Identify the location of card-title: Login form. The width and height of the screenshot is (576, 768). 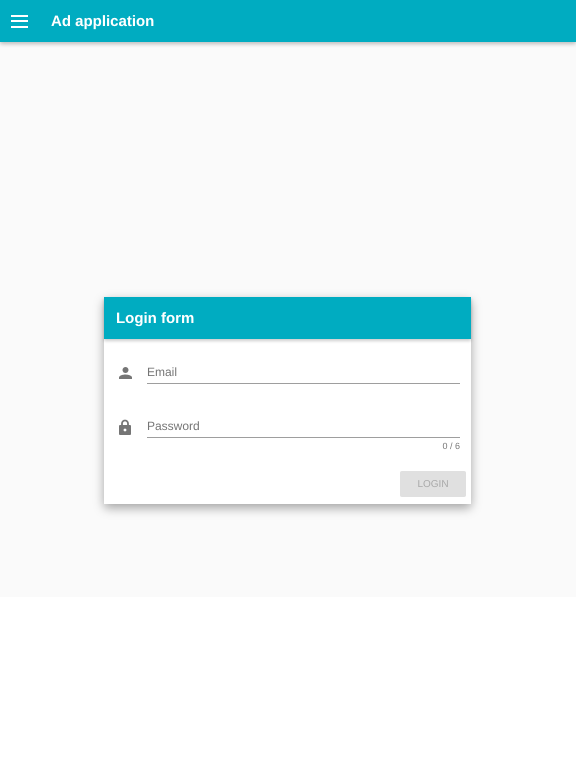
(287, 318).